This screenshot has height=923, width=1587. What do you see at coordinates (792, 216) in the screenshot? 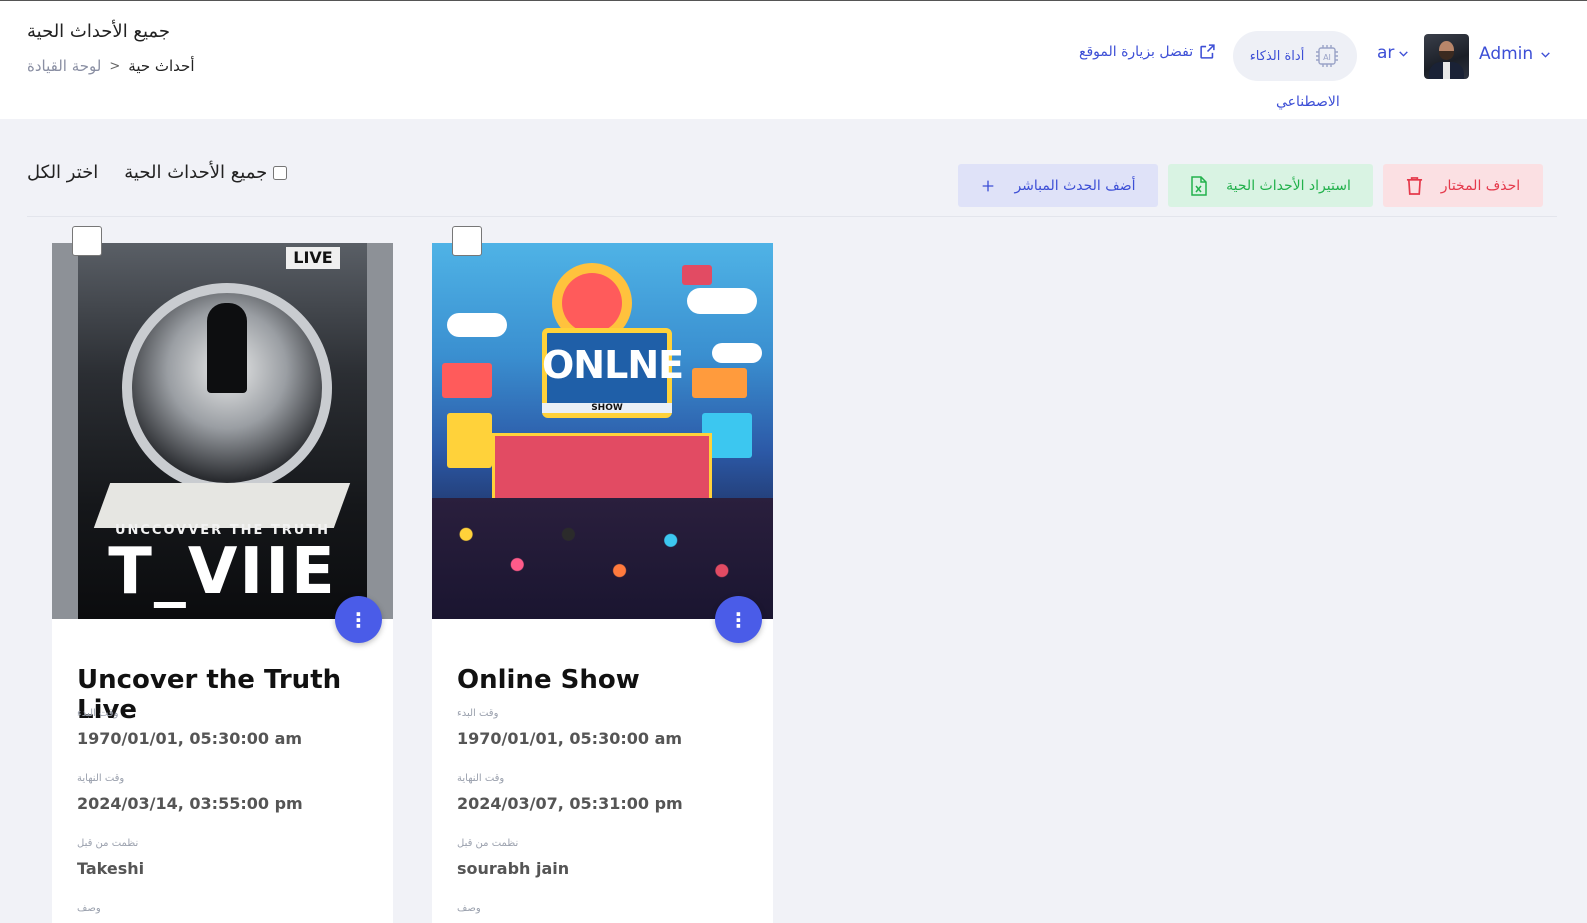
I see `toolbar-divider` at bounding box center [792, 216].